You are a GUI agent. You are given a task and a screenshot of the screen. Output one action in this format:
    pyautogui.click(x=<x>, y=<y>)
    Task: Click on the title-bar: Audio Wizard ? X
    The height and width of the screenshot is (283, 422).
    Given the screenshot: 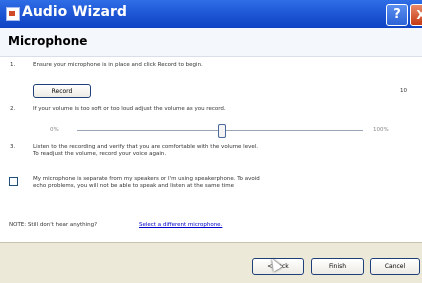 What is the action you would take?
    pyautogui.click(x=211, y=14)
    